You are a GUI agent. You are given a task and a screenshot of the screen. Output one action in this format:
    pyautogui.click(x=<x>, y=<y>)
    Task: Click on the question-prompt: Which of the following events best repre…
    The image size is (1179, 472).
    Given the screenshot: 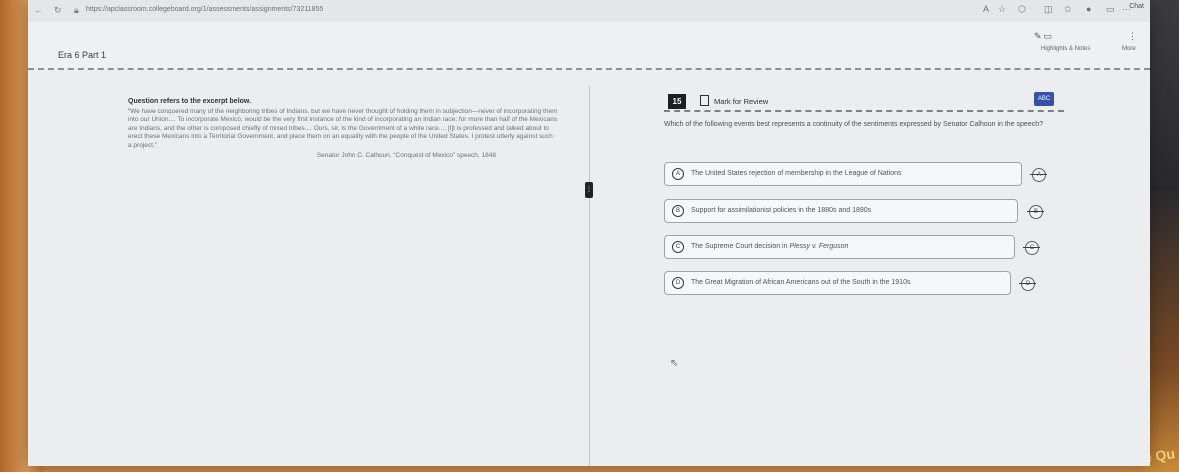 What is the action you would take?
    pyautogui.click(x=853, y=124)
    